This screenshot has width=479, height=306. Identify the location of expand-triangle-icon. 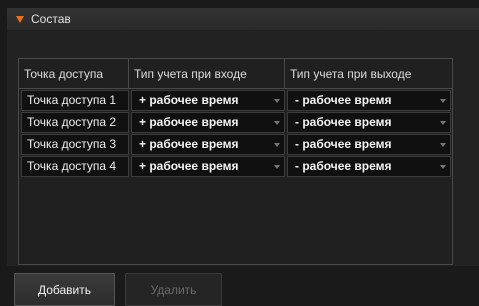
(20, 19).